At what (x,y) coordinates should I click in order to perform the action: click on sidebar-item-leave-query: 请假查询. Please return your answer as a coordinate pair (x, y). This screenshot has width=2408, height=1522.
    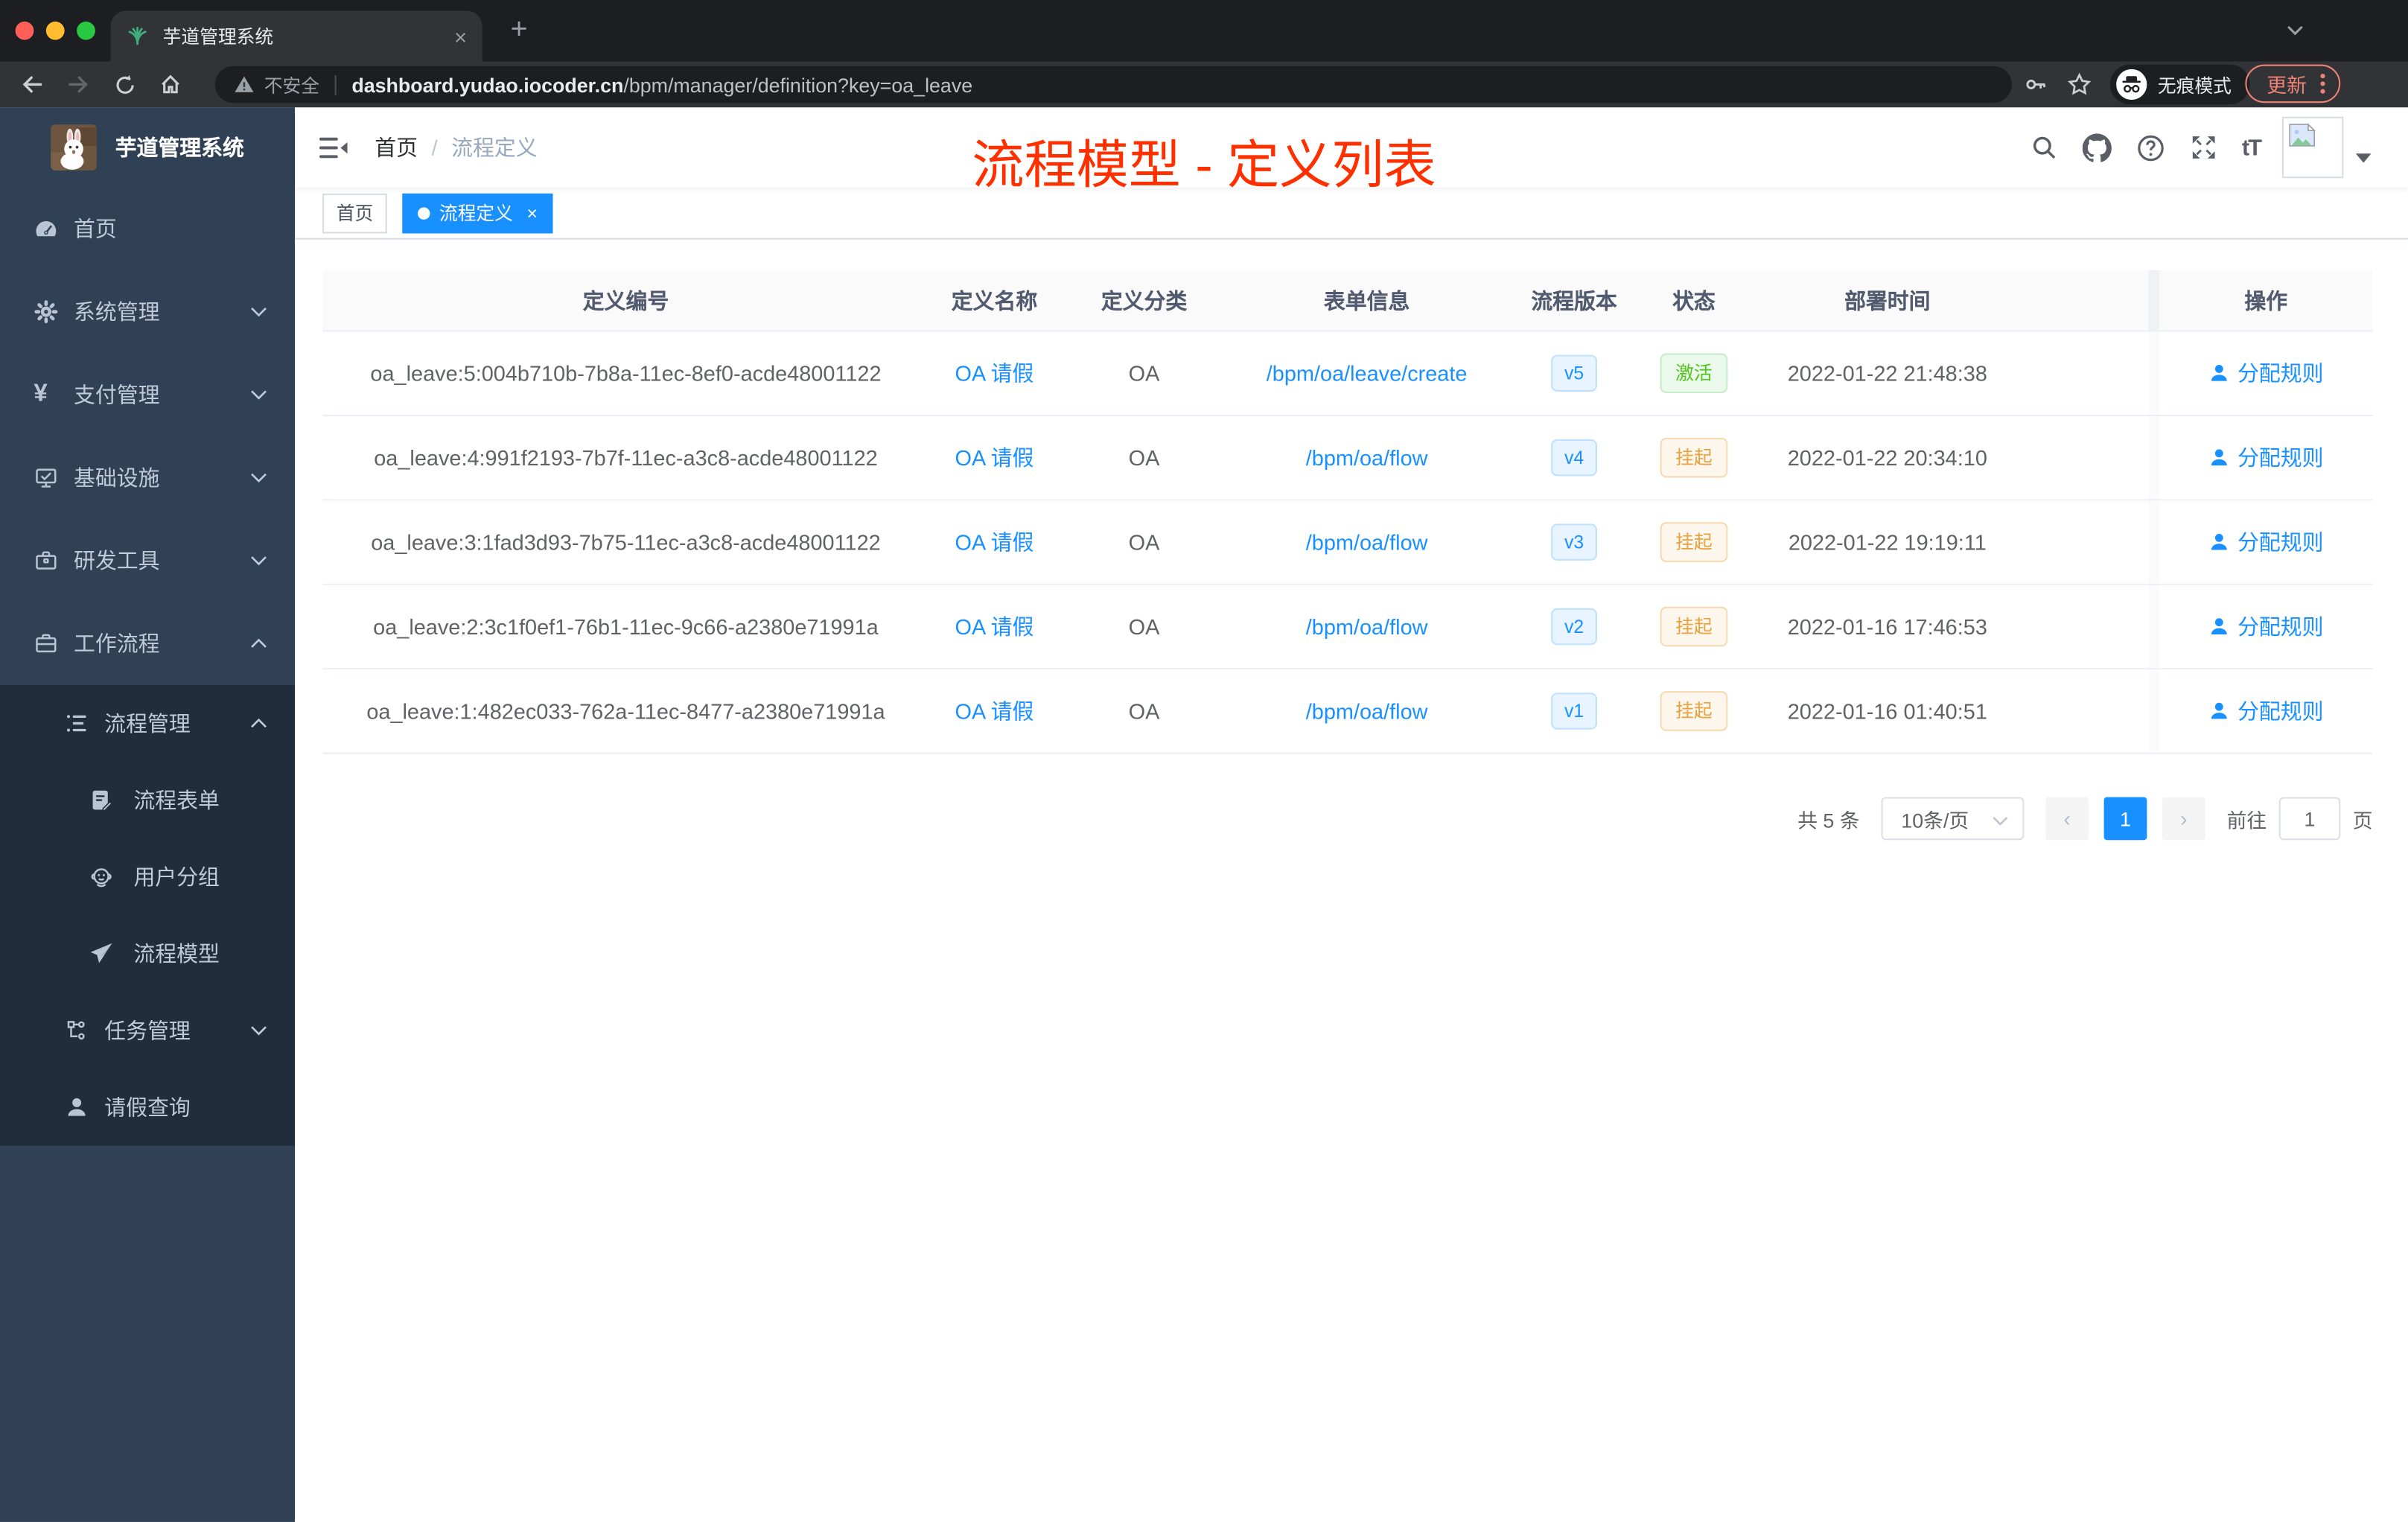
    Looking at the image, I should click on (147, 1107).